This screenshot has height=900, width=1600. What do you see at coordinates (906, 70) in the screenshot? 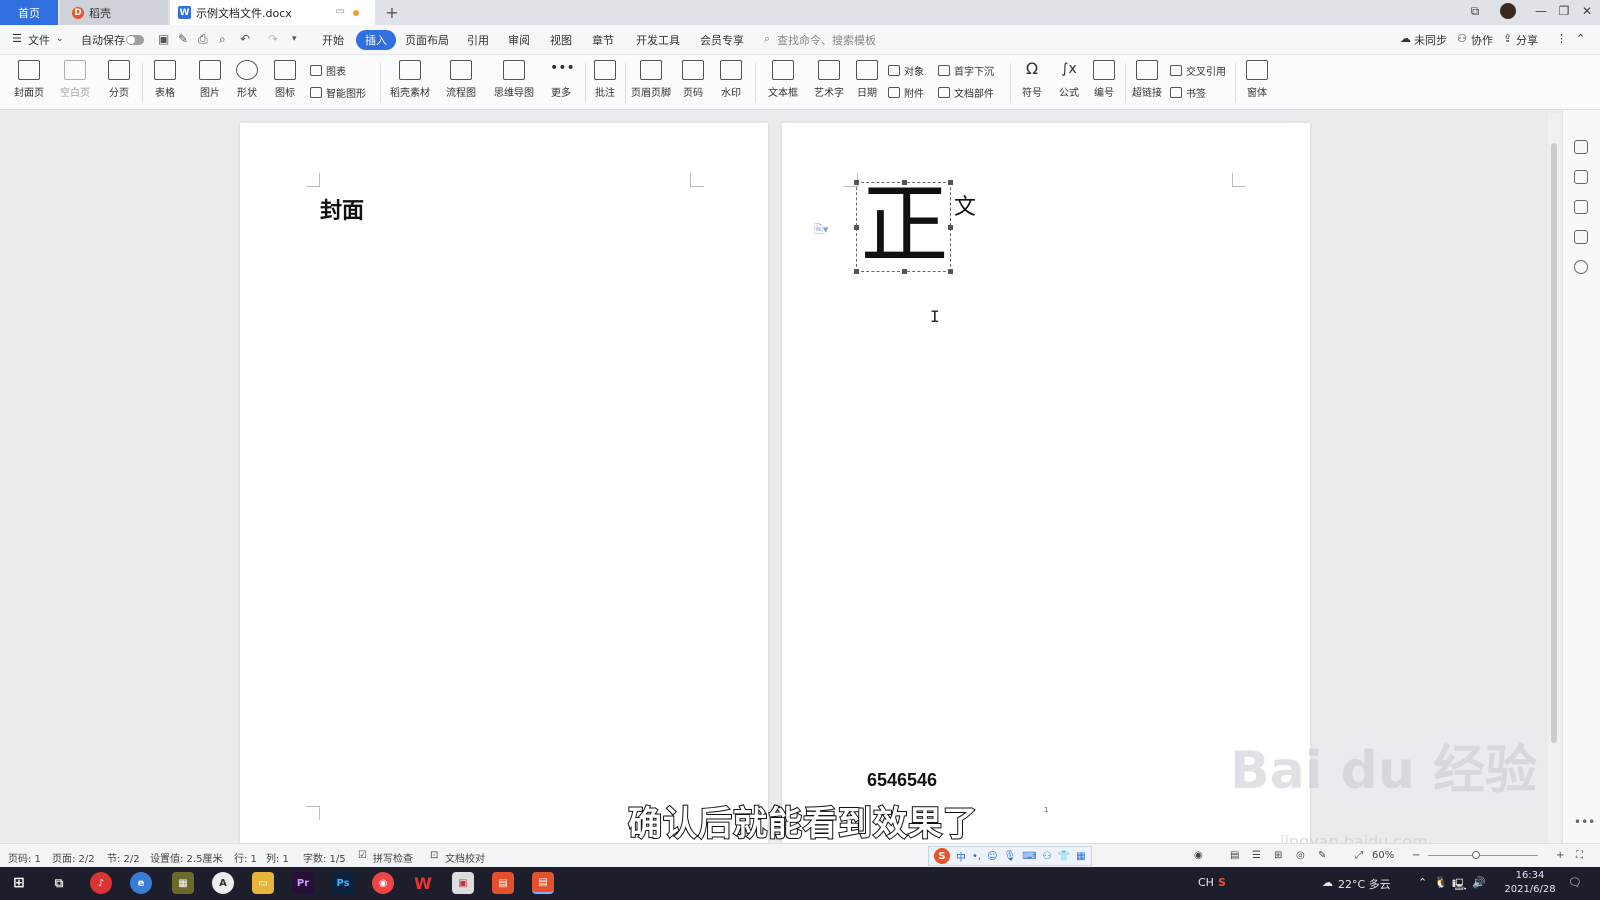
I see `object-button: 对象` at bounding box center [906, 70].